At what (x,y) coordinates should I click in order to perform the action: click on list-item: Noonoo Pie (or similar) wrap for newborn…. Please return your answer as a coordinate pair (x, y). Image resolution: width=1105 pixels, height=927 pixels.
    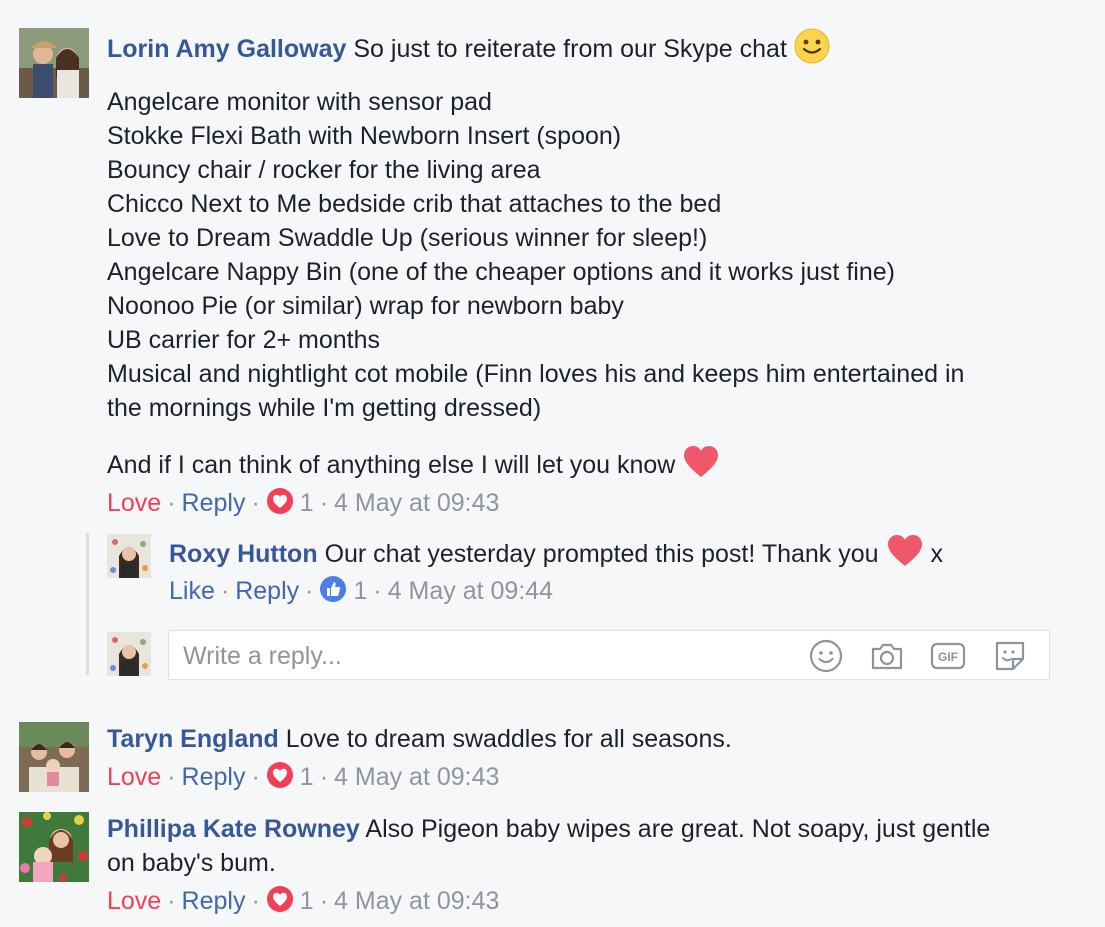
    Looking at the image, I should click on (365, 306).